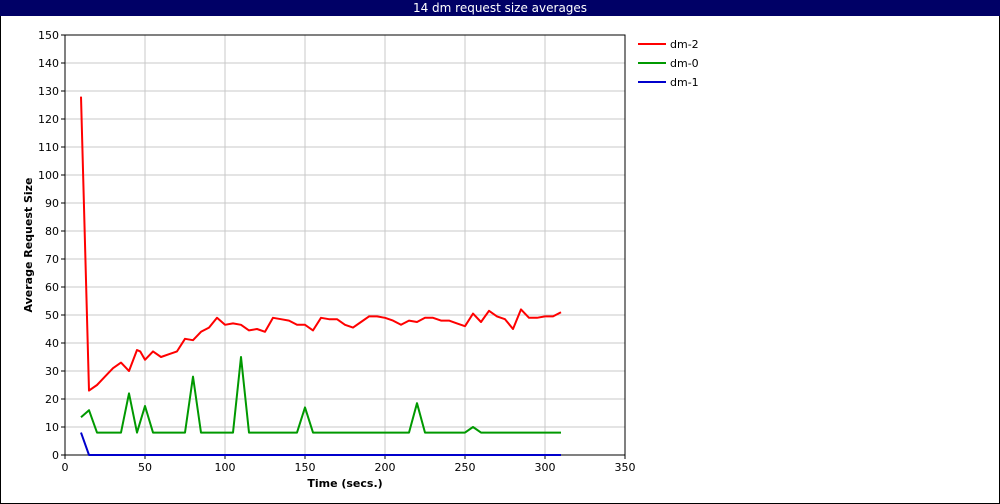 The width and height of the screenshot is (1000, 504). Describe the element at coordinates (668, 63) in the screenshot. I see `legend: dm-2 dm-0 dm-1` at that location.